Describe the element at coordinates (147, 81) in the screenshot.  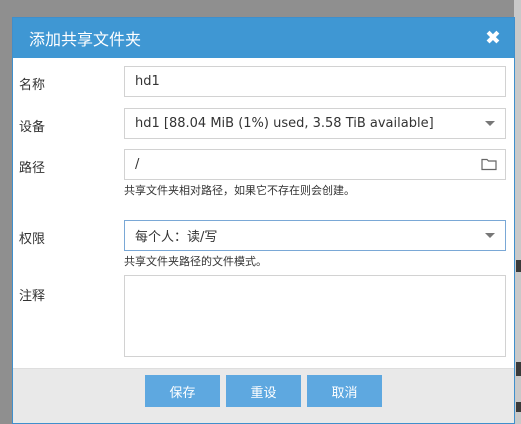
I see `name-input-value: hd1` at that location.